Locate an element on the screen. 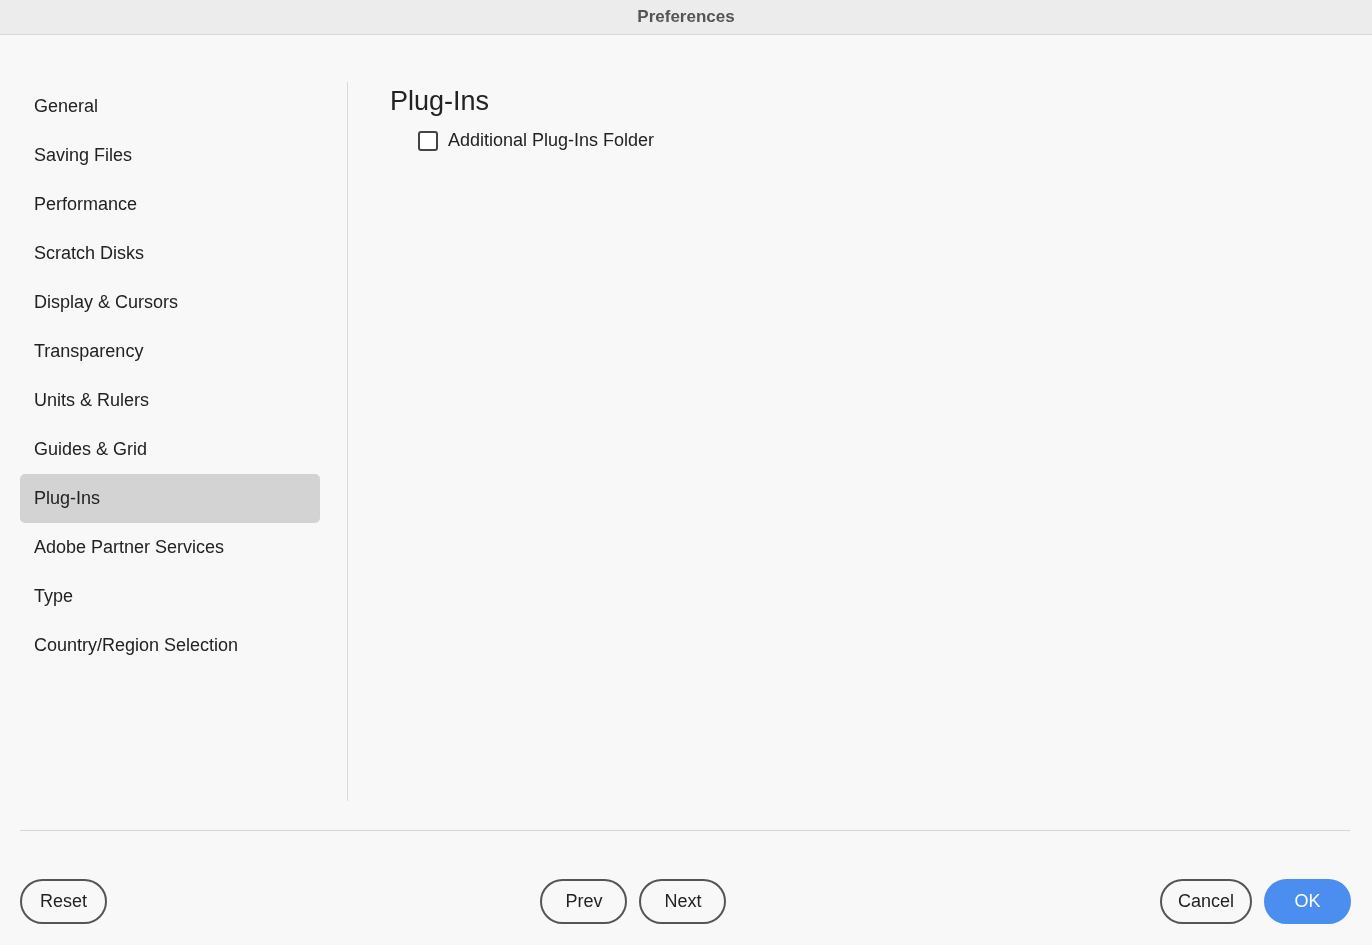 Image resolution: width=1372 pixels, height=945 pixels. sidebar-item: Transparency is located at coordinates (170, 351).